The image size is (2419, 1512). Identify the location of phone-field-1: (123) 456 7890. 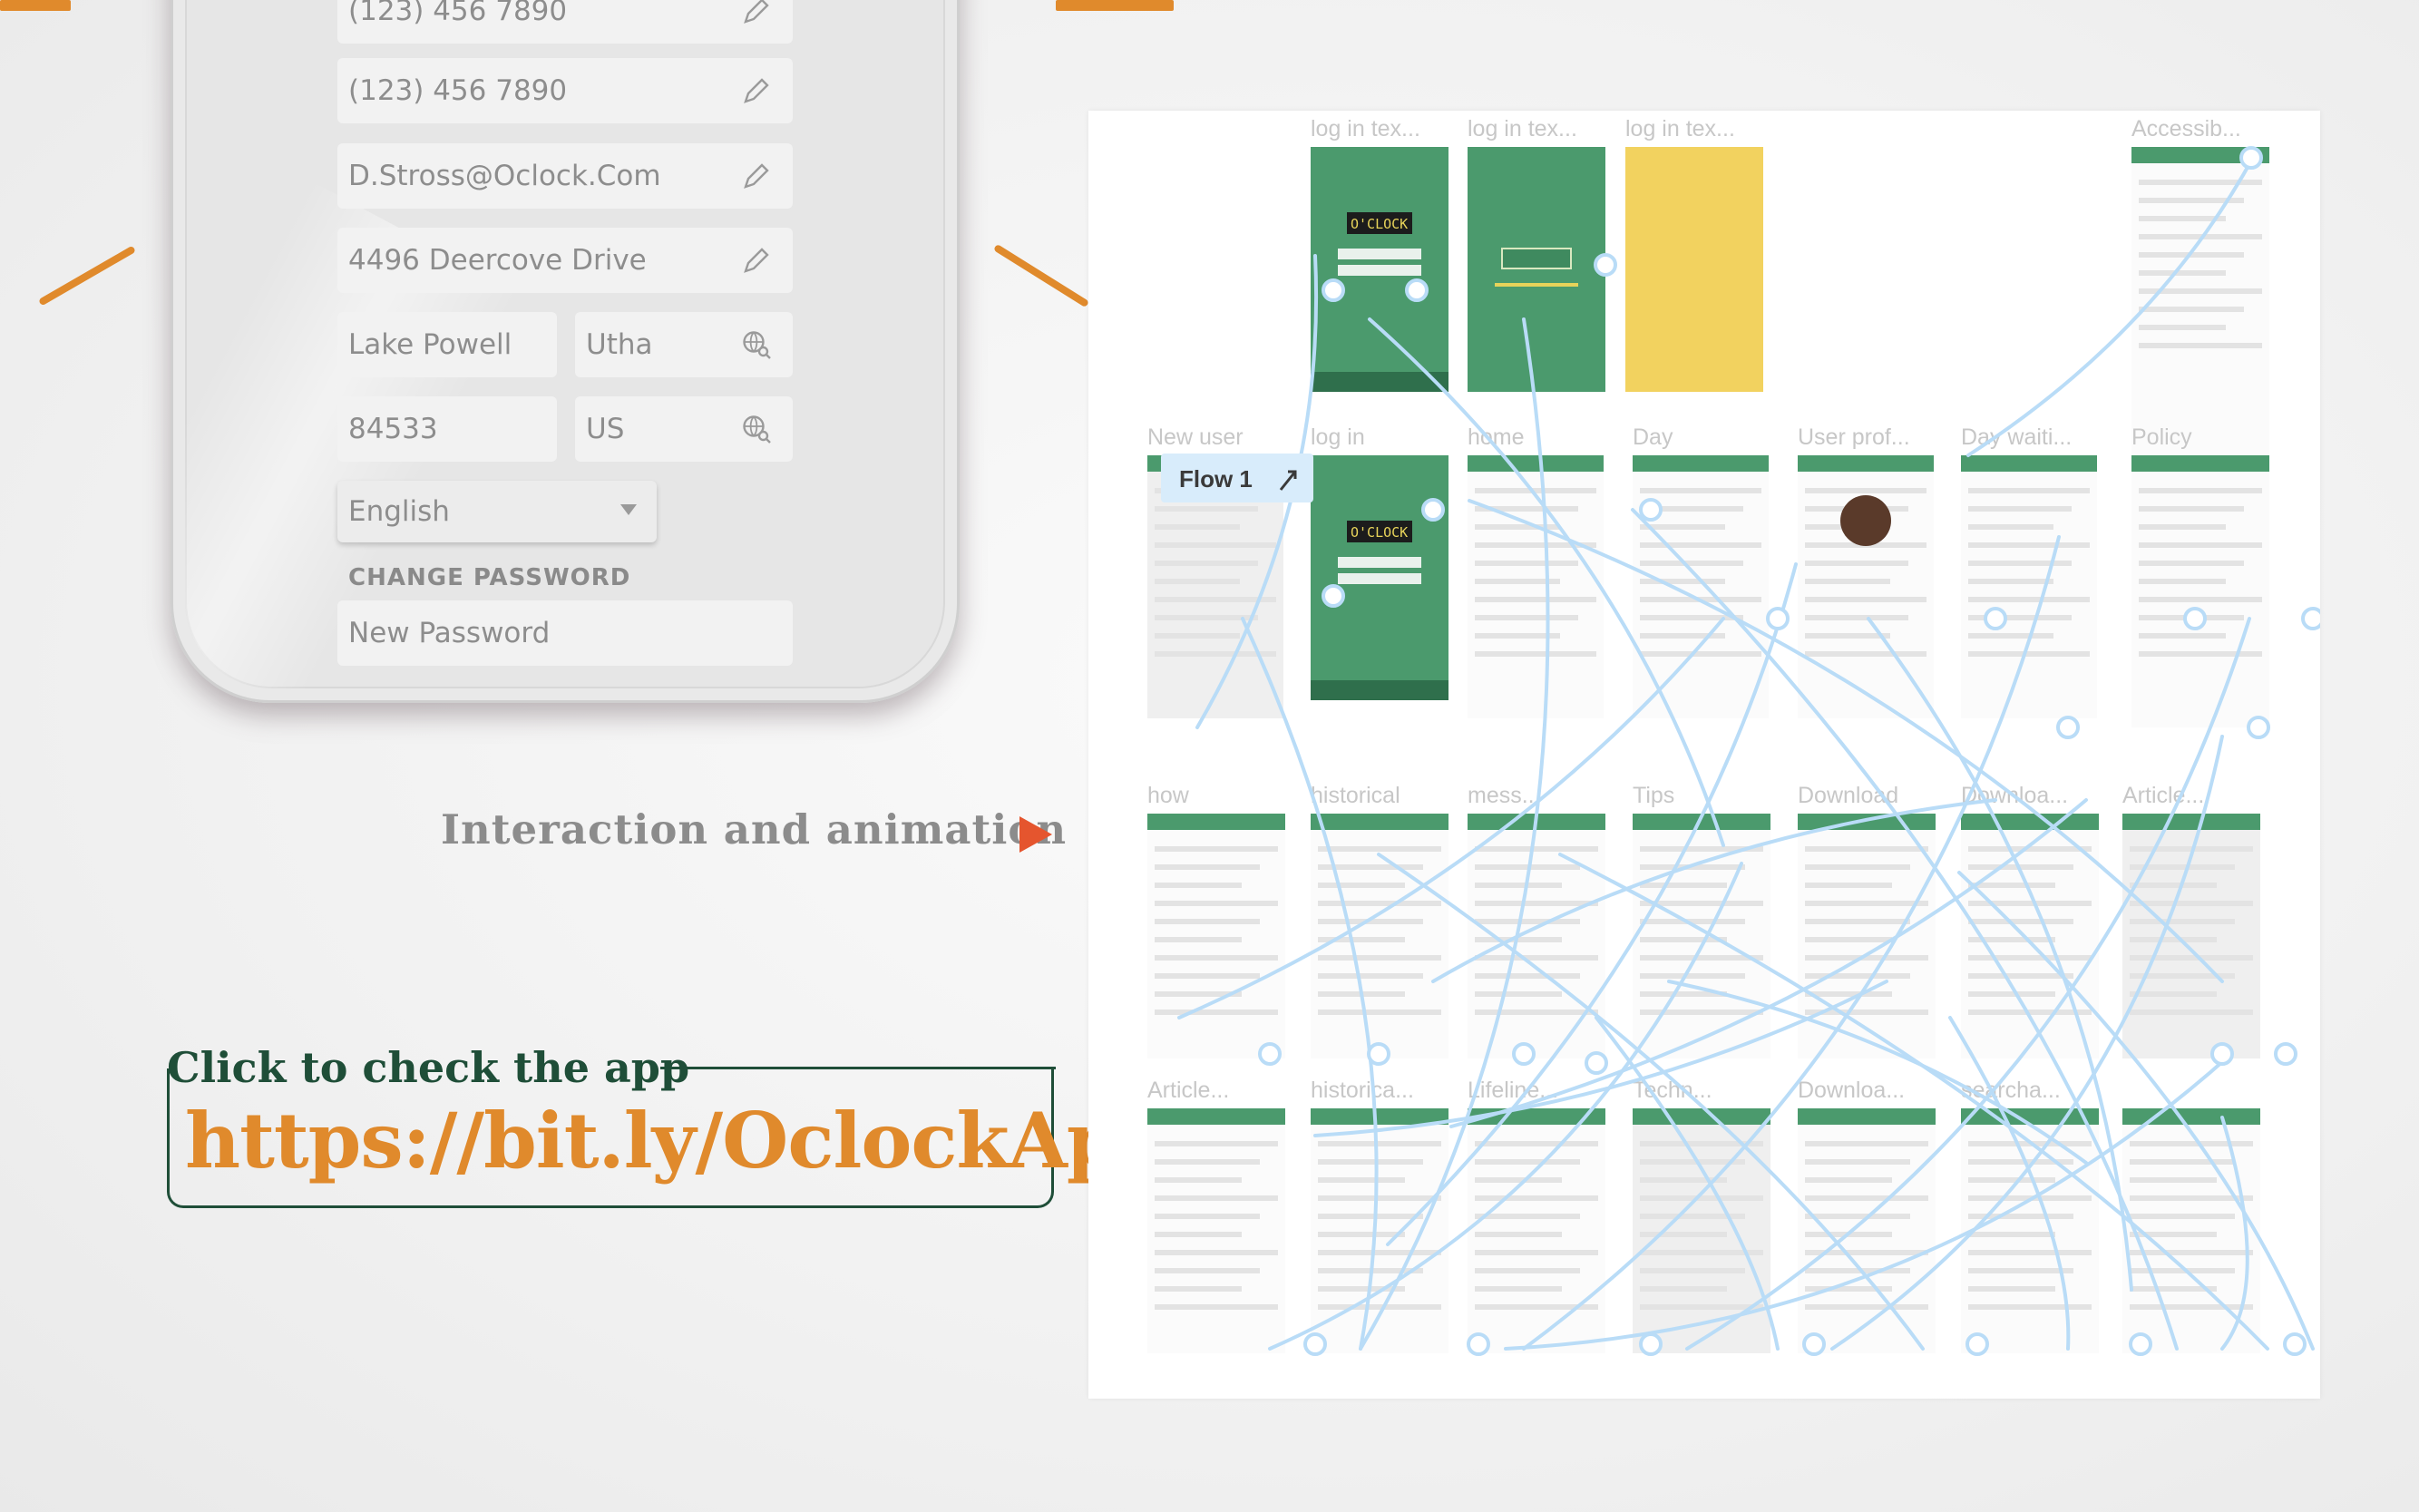
(565, 22).